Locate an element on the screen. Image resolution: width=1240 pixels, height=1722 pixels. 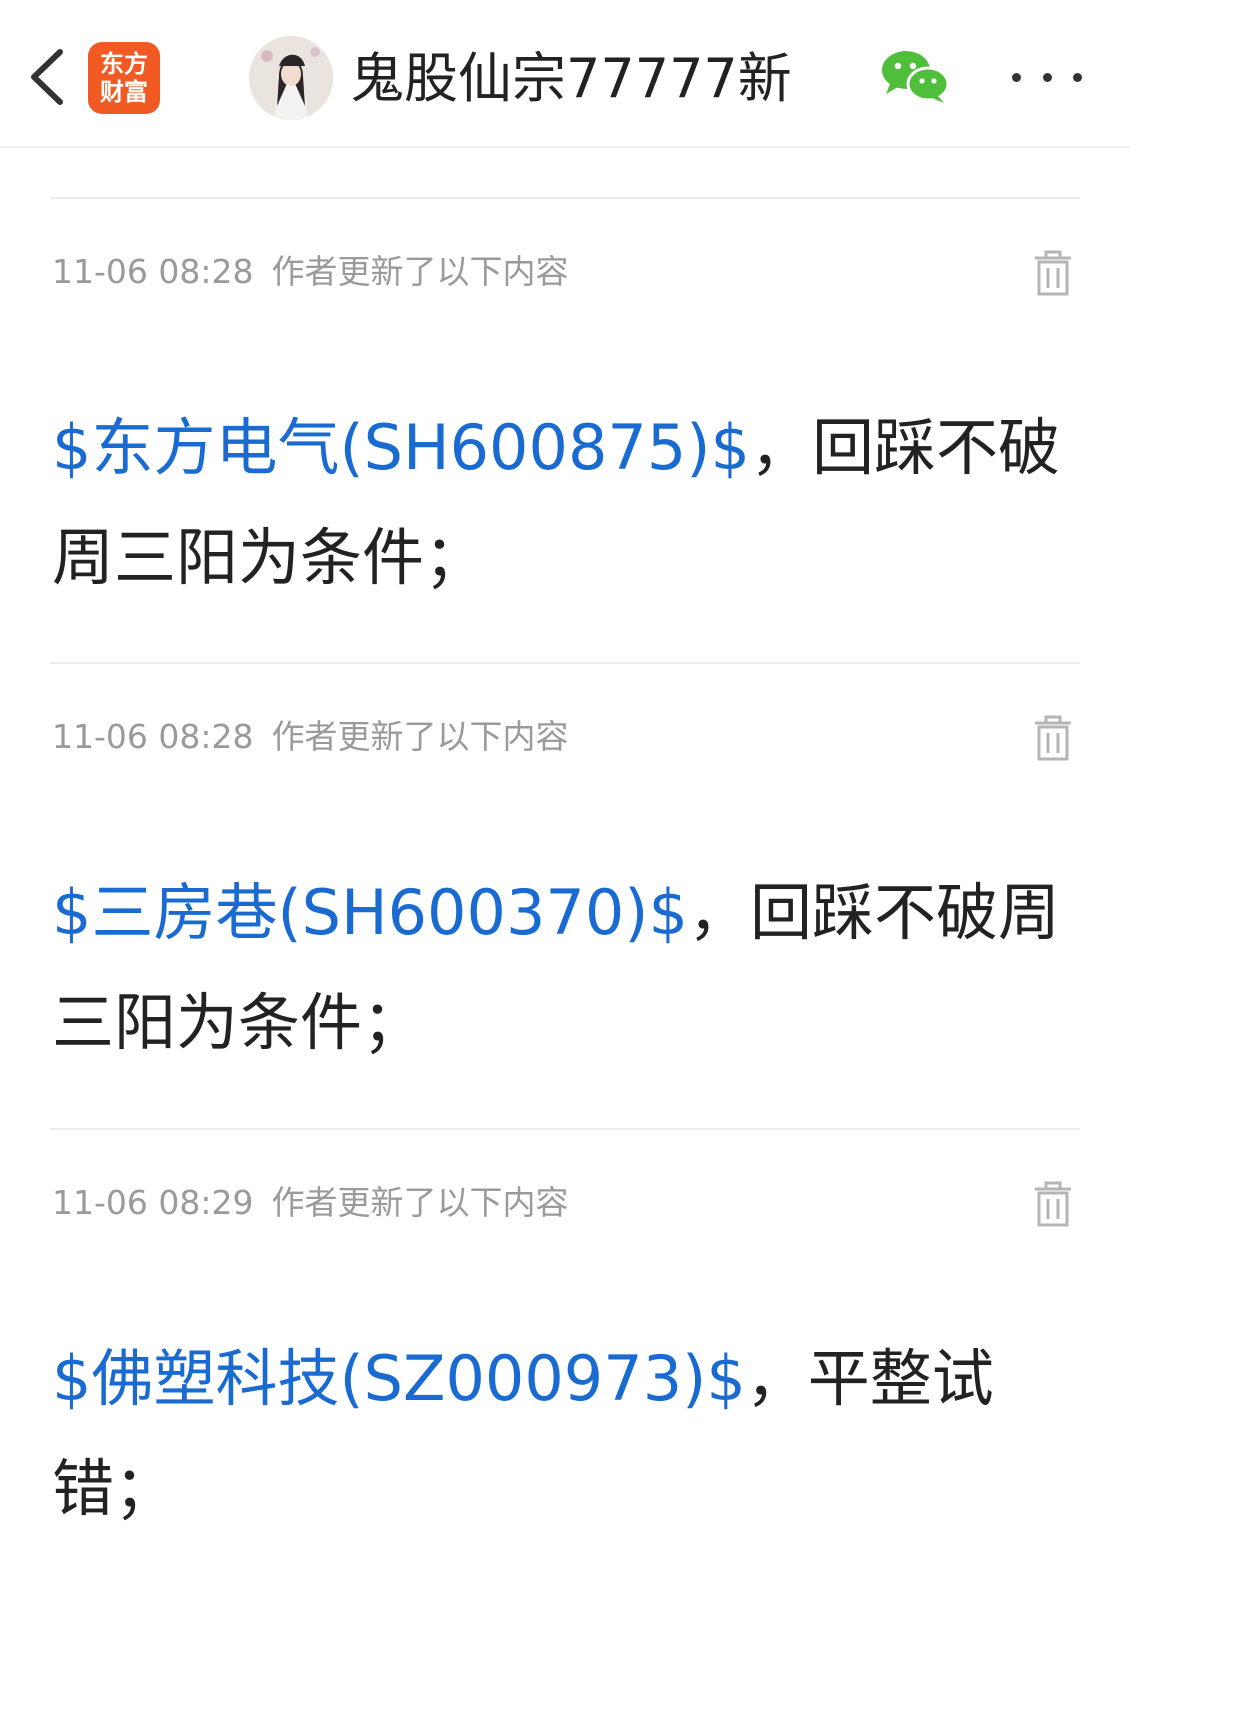
avatar is located at coordinates (291, 78).